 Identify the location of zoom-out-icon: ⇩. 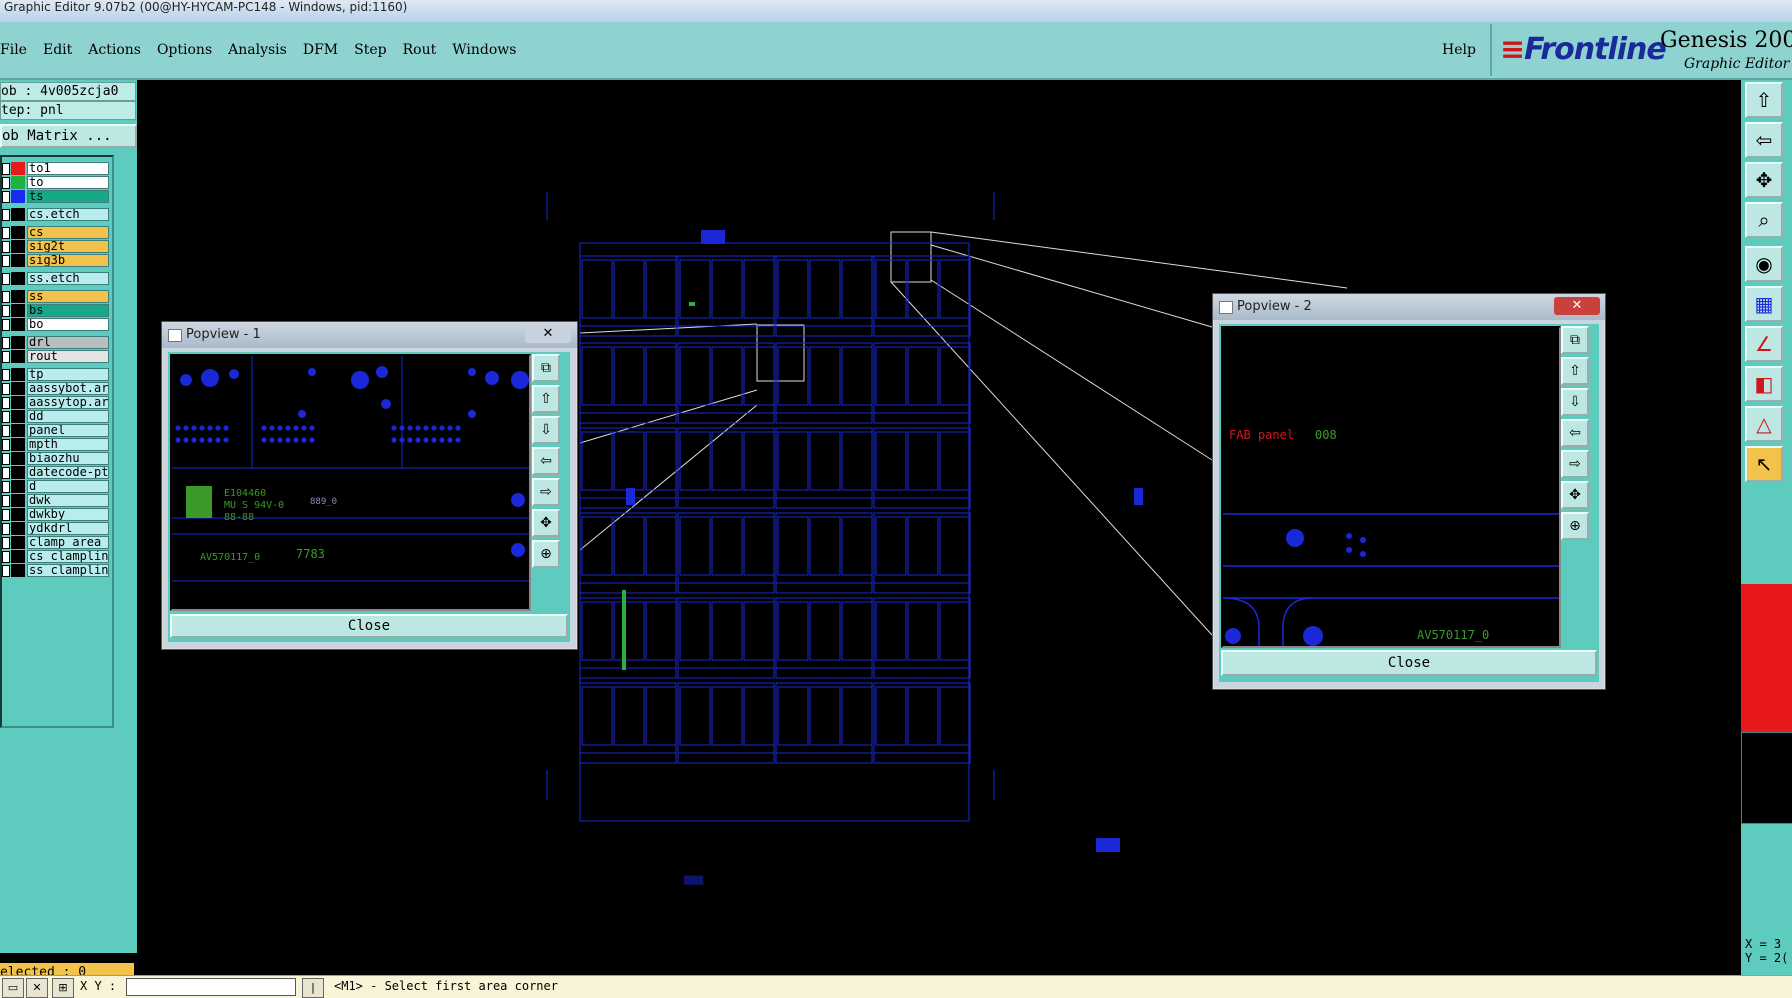
(546, 430).